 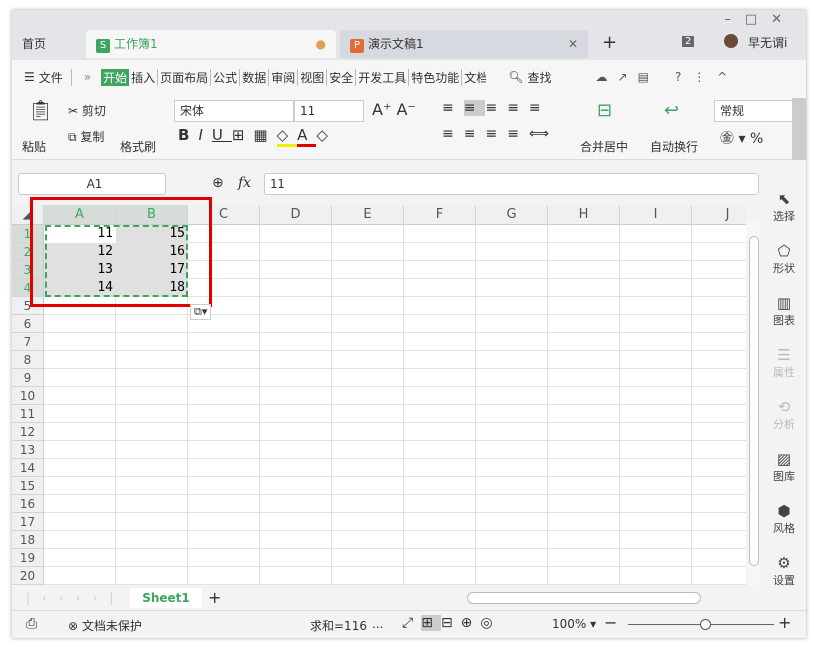 I want to click on merge-icon: ⊟, so click(x=604, y=110).